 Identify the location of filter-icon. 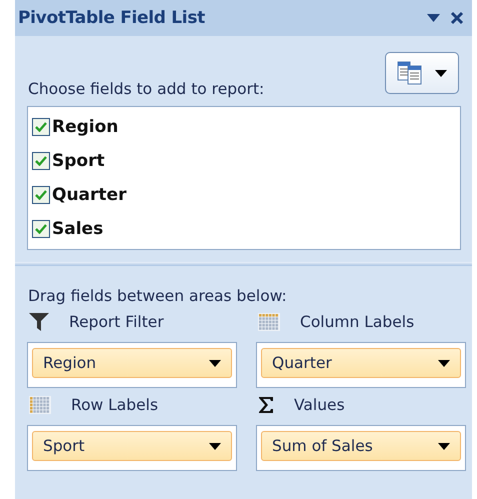
(39, 322).